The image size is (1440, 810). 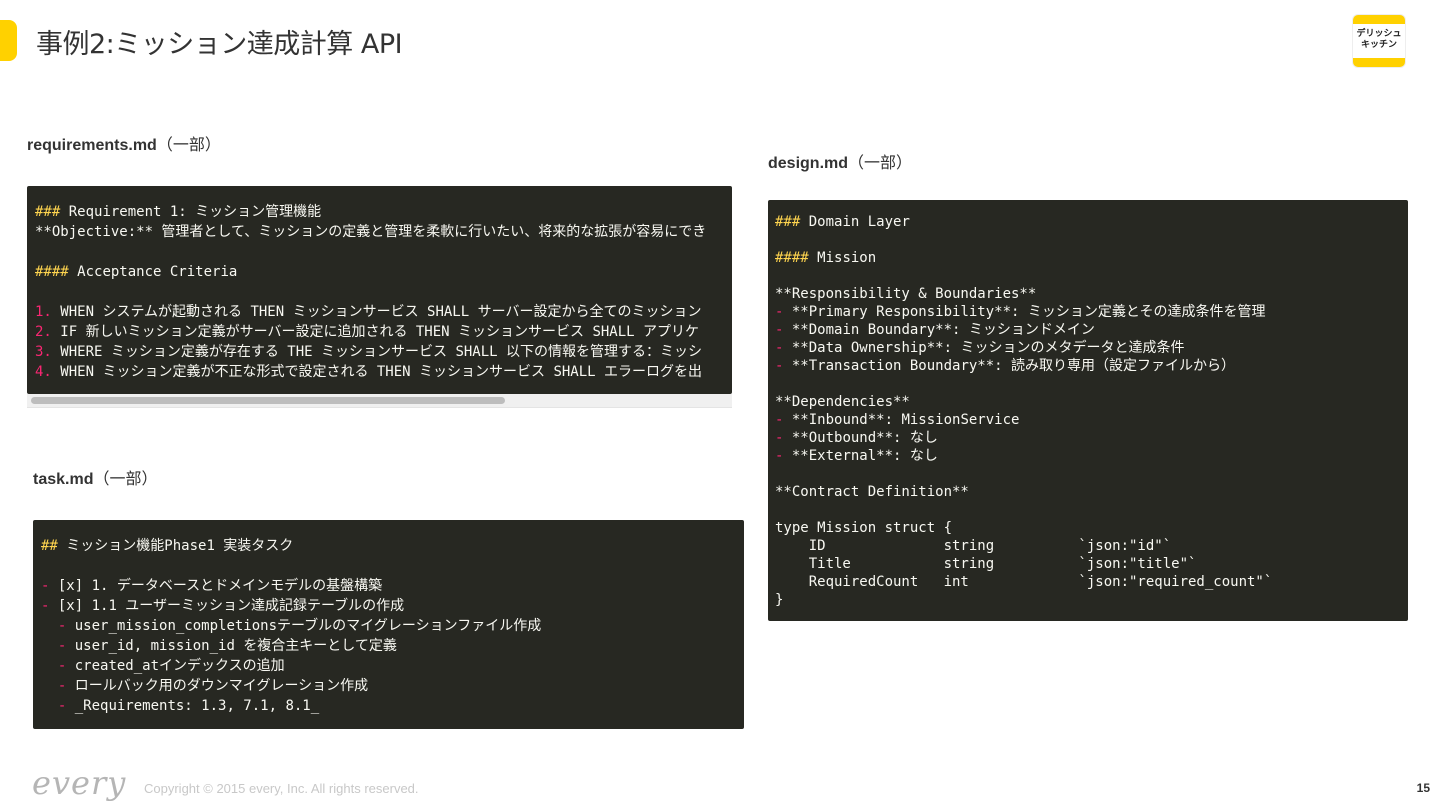 I want to click on list-item: - [x] 1.1 ユーザーミッション達成記録テーブルの作成, so click(x=223, y=606).